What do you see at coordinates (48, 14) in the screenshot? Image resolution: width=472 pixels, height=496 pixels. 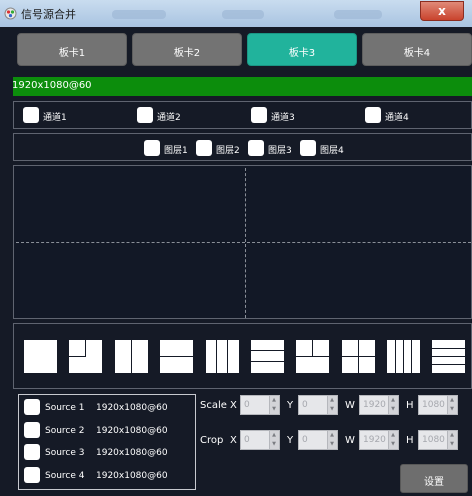 I see `window-title: 信号源合并` at bounding box center [48, 14].